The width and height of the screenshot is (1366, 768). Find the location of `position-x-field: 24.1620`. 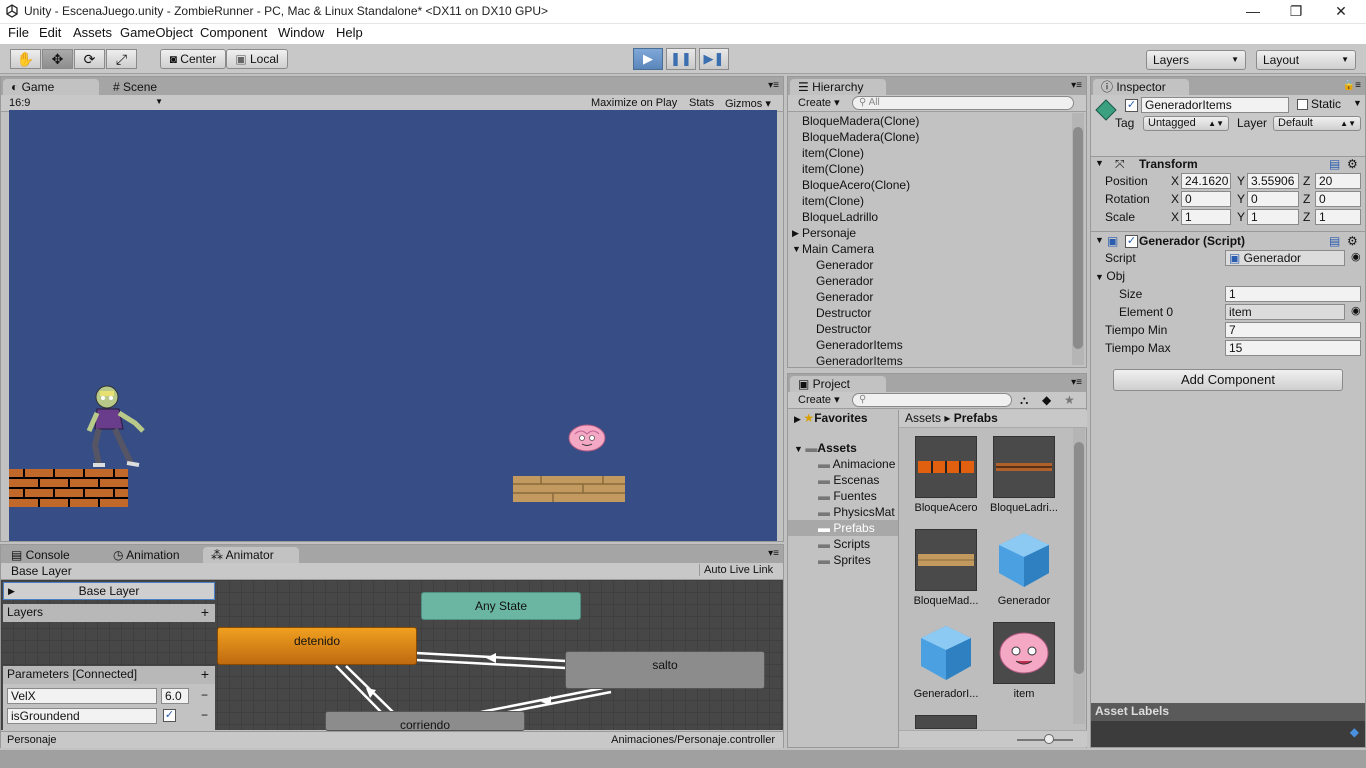

position-x-field: 24.1620 is located at coordinates (1206, 181).